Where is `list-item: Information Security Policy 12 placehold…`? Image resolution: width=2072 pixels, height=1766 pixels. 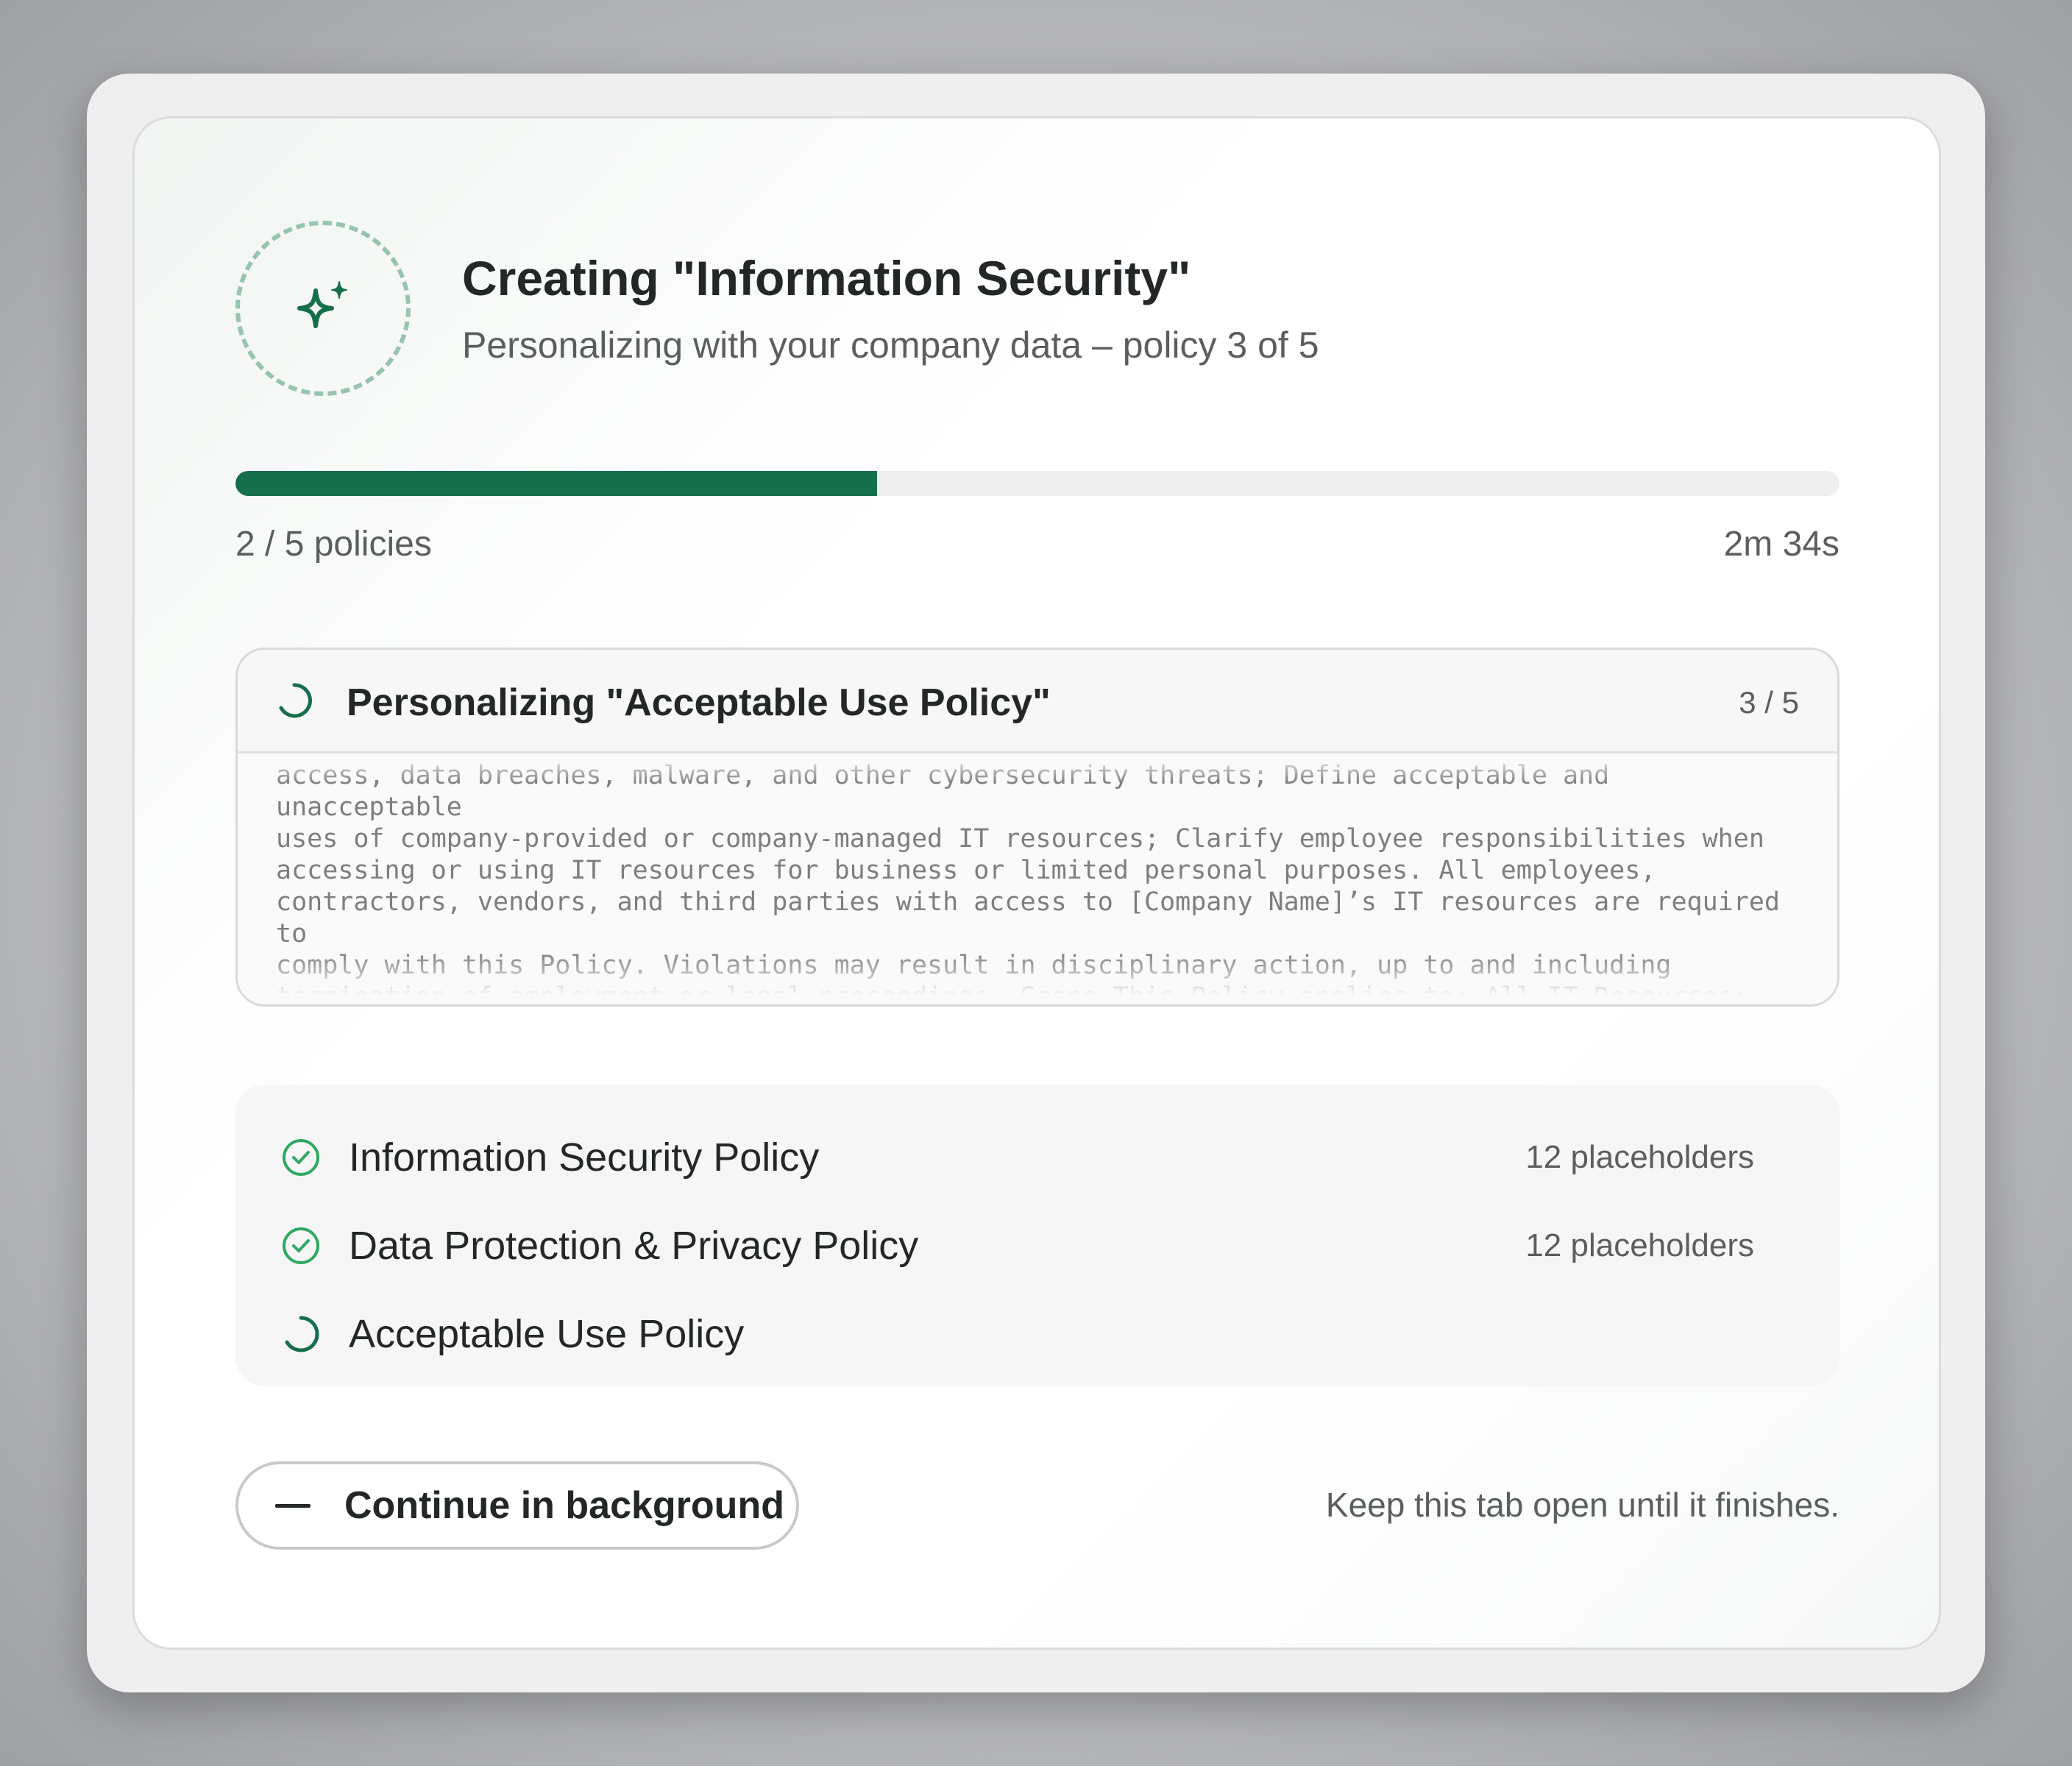 list-item: Information Security Policy 12 placehold… is located at coordinates (1037, 1154).